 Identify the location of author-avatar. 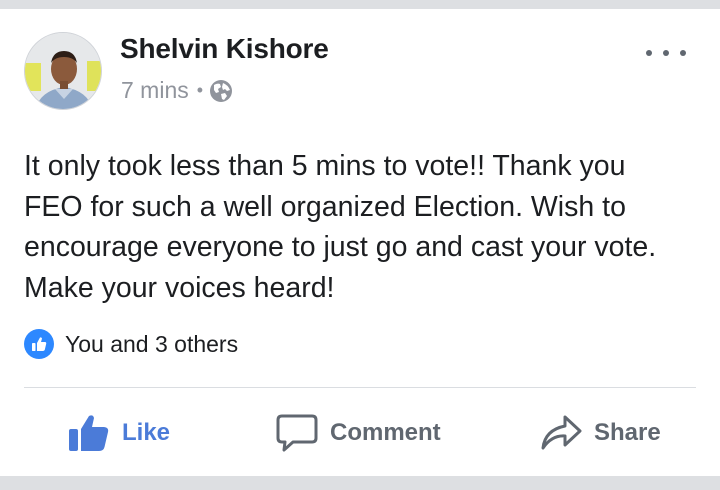
(63, 71).